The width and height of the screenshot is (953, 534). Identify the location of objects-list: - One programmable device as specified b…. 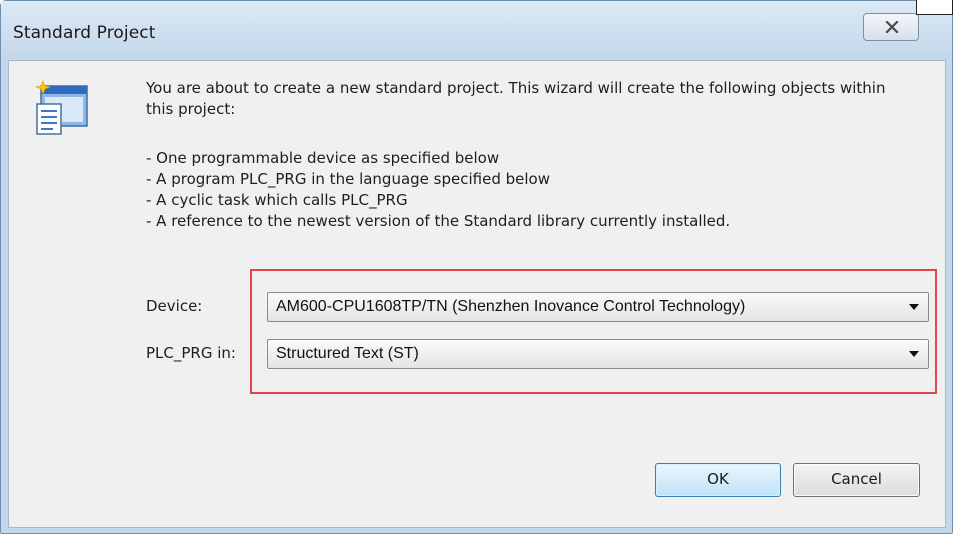
(526, 190).